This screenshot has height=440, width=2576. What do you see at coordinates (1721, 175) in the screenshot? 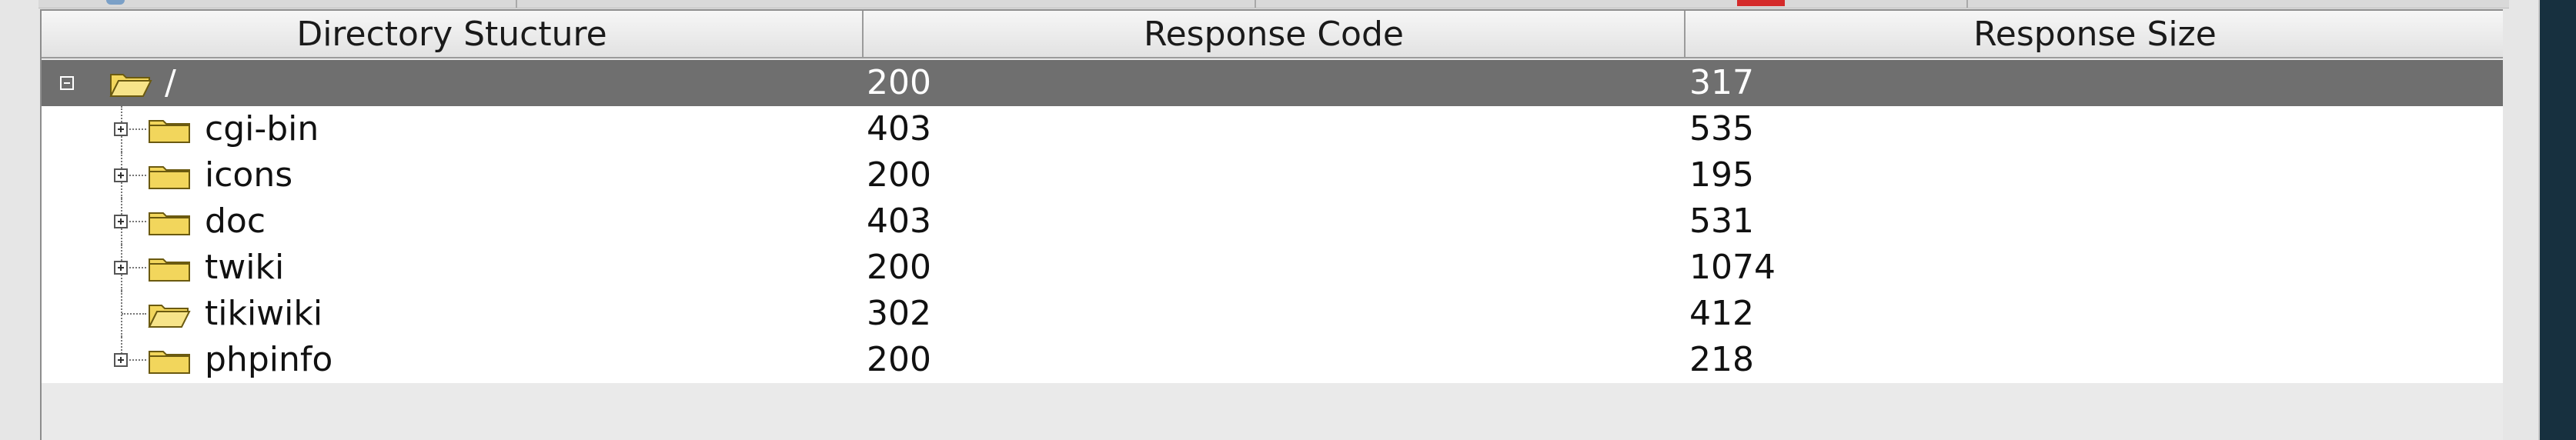
I see `response-size: 195` at bounding box center [1721, 175].